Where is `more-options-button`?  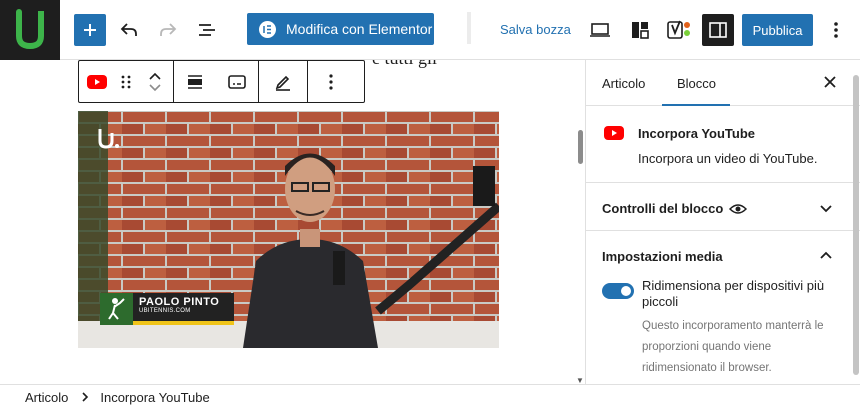
more-options-button is located at coordinates (836, 30).